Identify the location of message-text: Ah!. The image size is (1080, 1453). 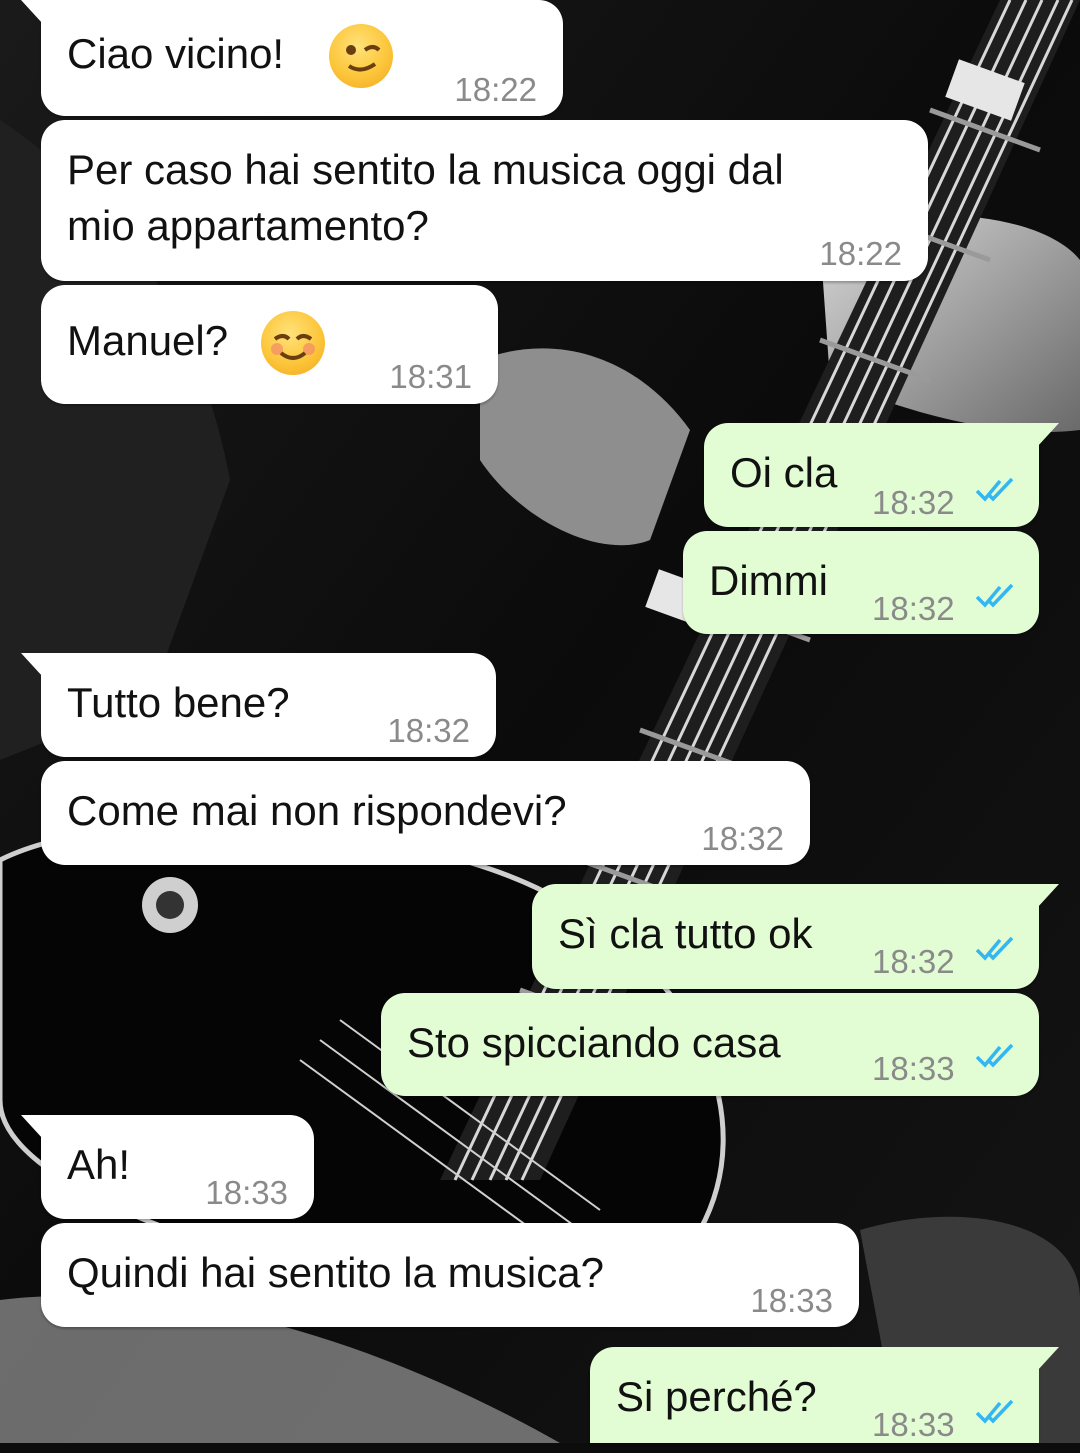
(99, 1164).